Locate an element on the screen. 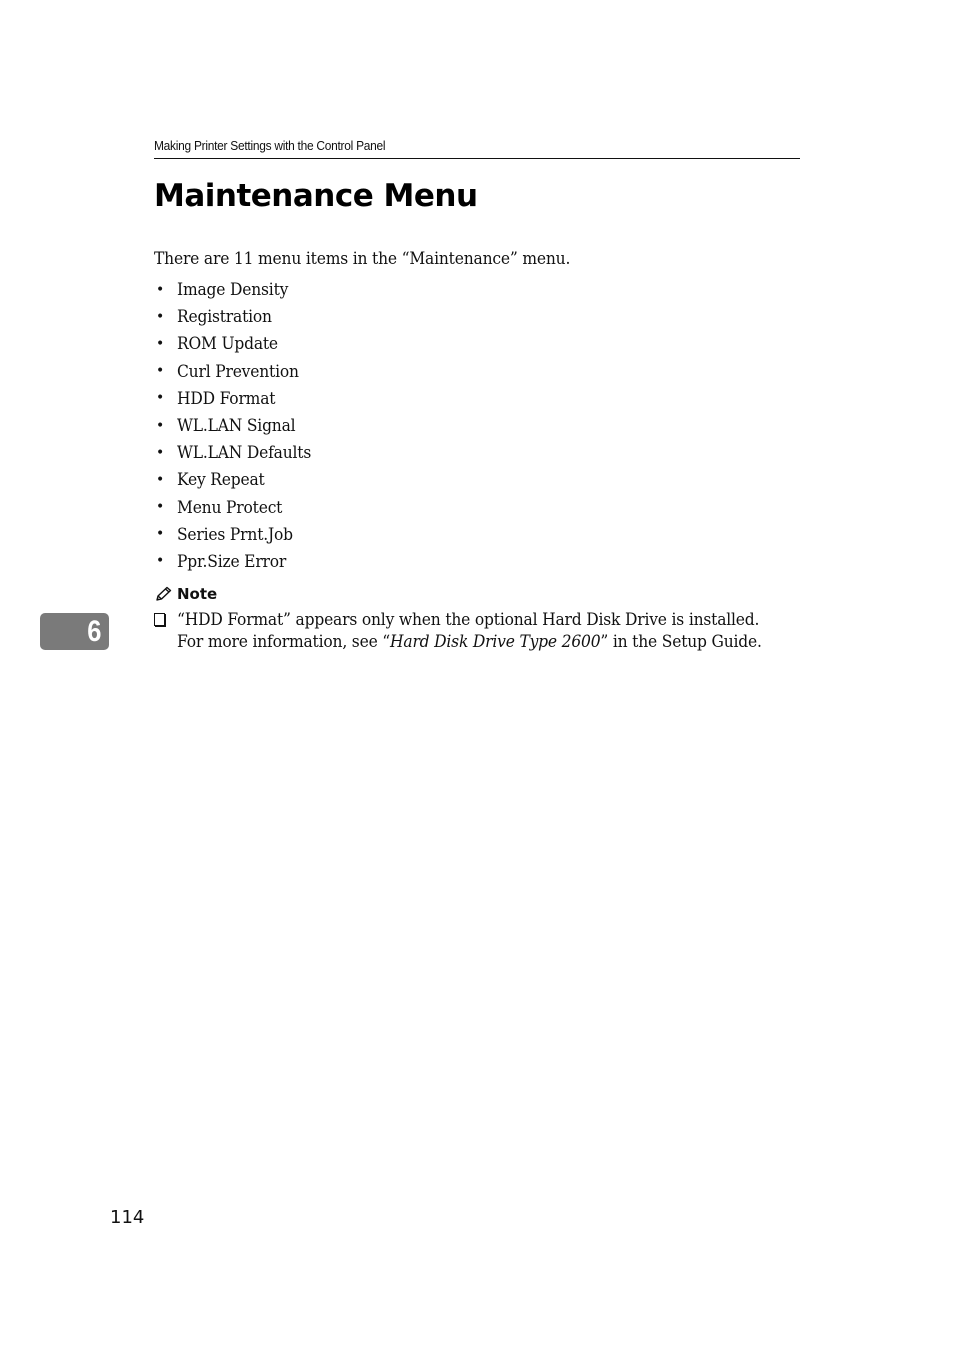 This screenshot has height=1351, width=954. note-heading: Note is located at coordinates (185, 594).